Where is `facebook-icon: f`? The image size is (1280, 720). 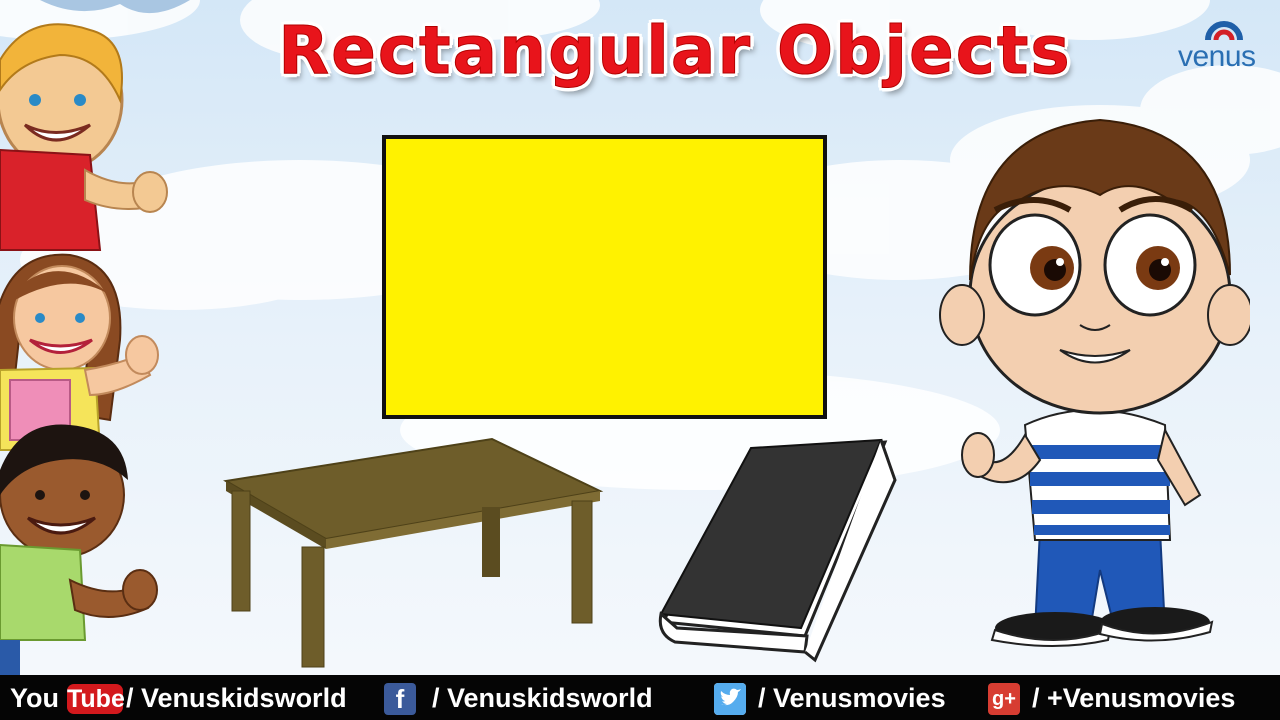
facebook-icon: f is located at coordinates (400, 699).